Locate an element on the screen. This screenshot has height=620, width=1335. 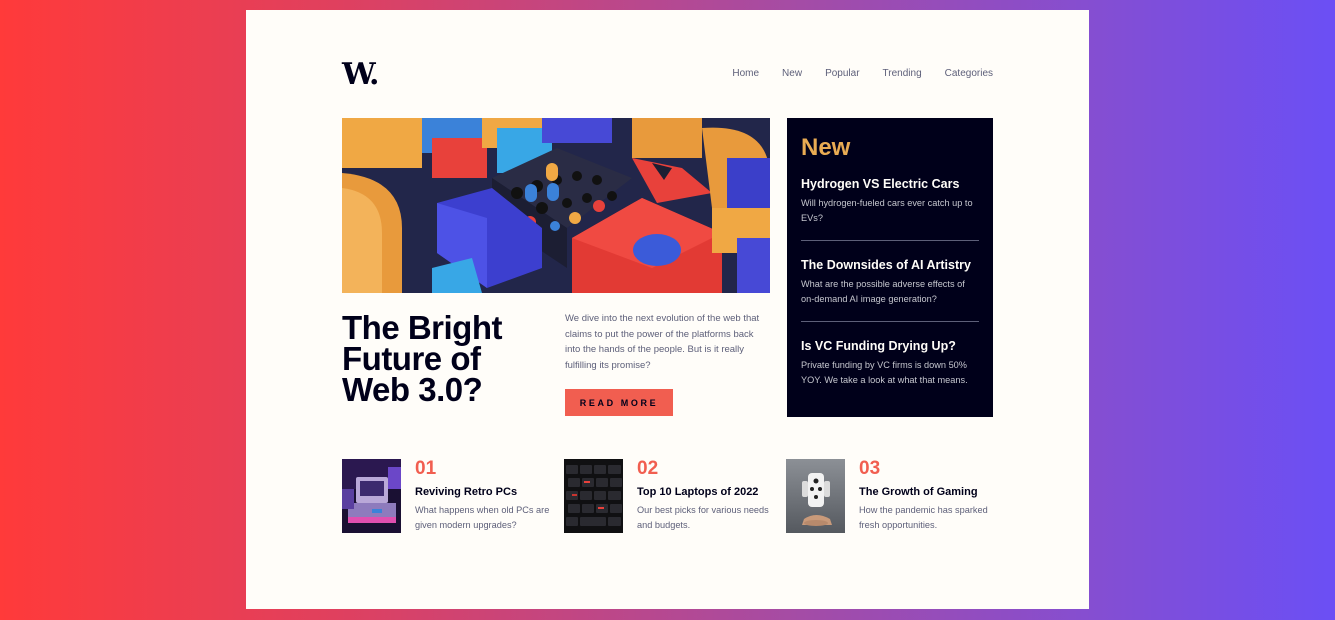
nav-trending: Trending is located at coordinates (902, 74).